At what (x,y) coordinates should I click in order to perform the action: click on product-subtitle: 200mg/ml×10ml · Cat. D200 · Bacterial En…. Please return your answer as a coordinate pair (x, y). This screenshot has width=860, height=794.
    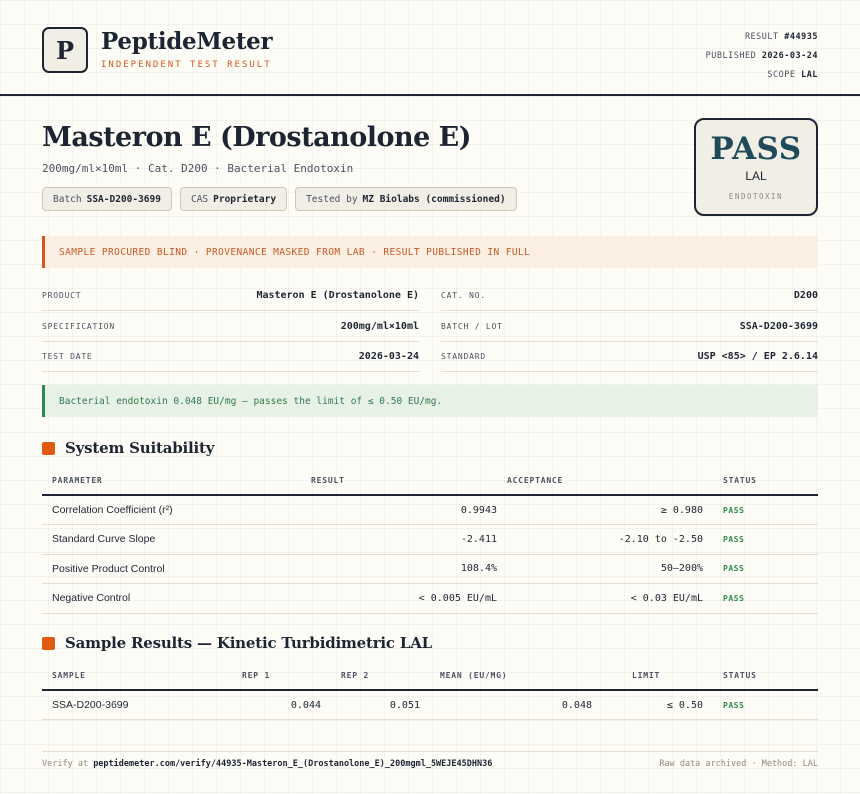
    Looking at the image, I should click on (198, 168).